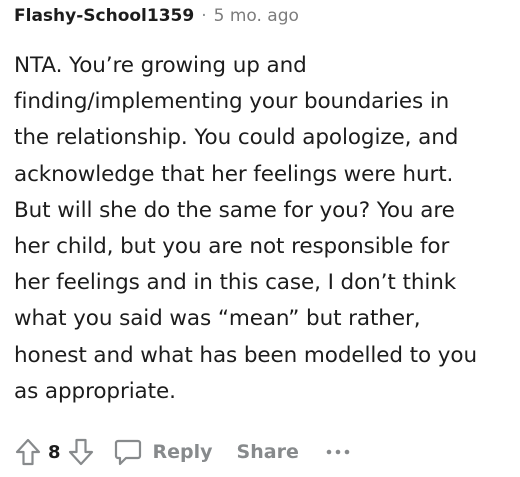 The height and width of the screenshot is (477, 520). What do you see at coordinates (245, 355) in the screenshot?
I see `comment-line: honest and what has been modelled to you` at bounding box center [245, 355].